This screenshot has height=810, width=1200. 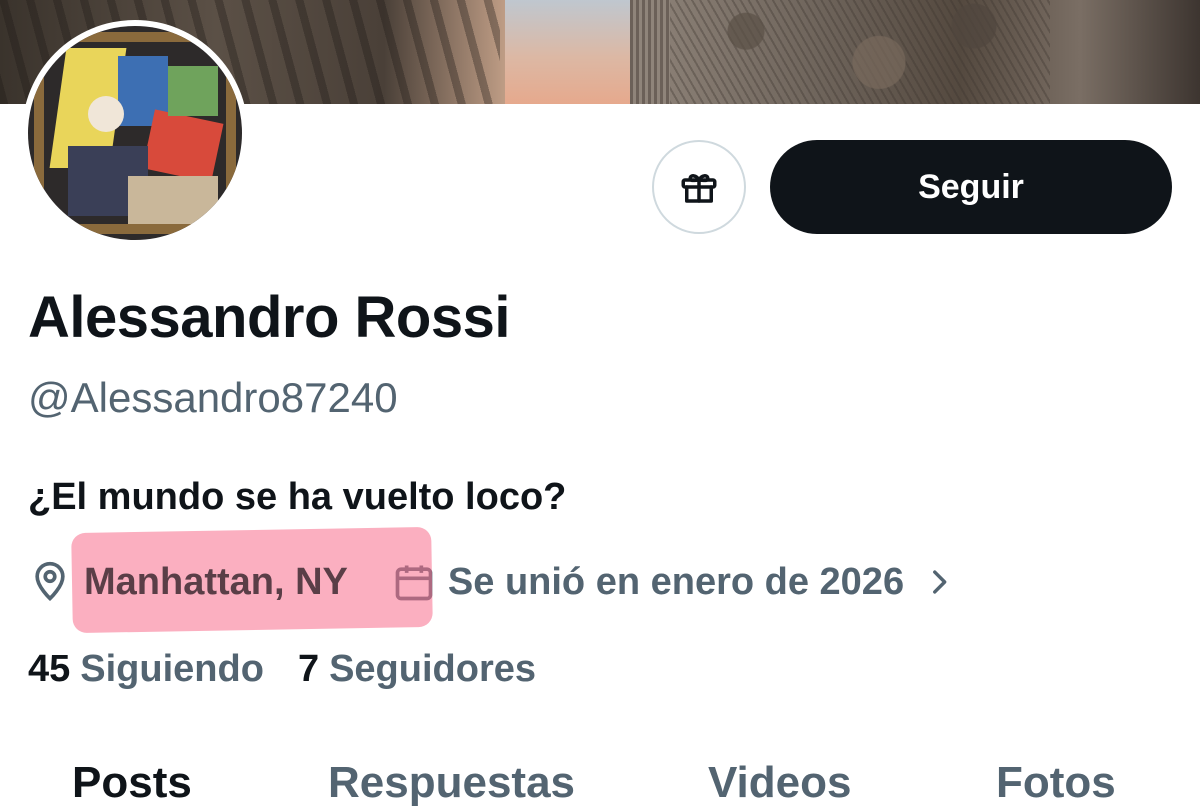 What do you see at coordinates (297, 497) in the screenshot?
I see `profile-bio: ¿El mundo se ha vuelto loco?` at bounding box center [297, 497].